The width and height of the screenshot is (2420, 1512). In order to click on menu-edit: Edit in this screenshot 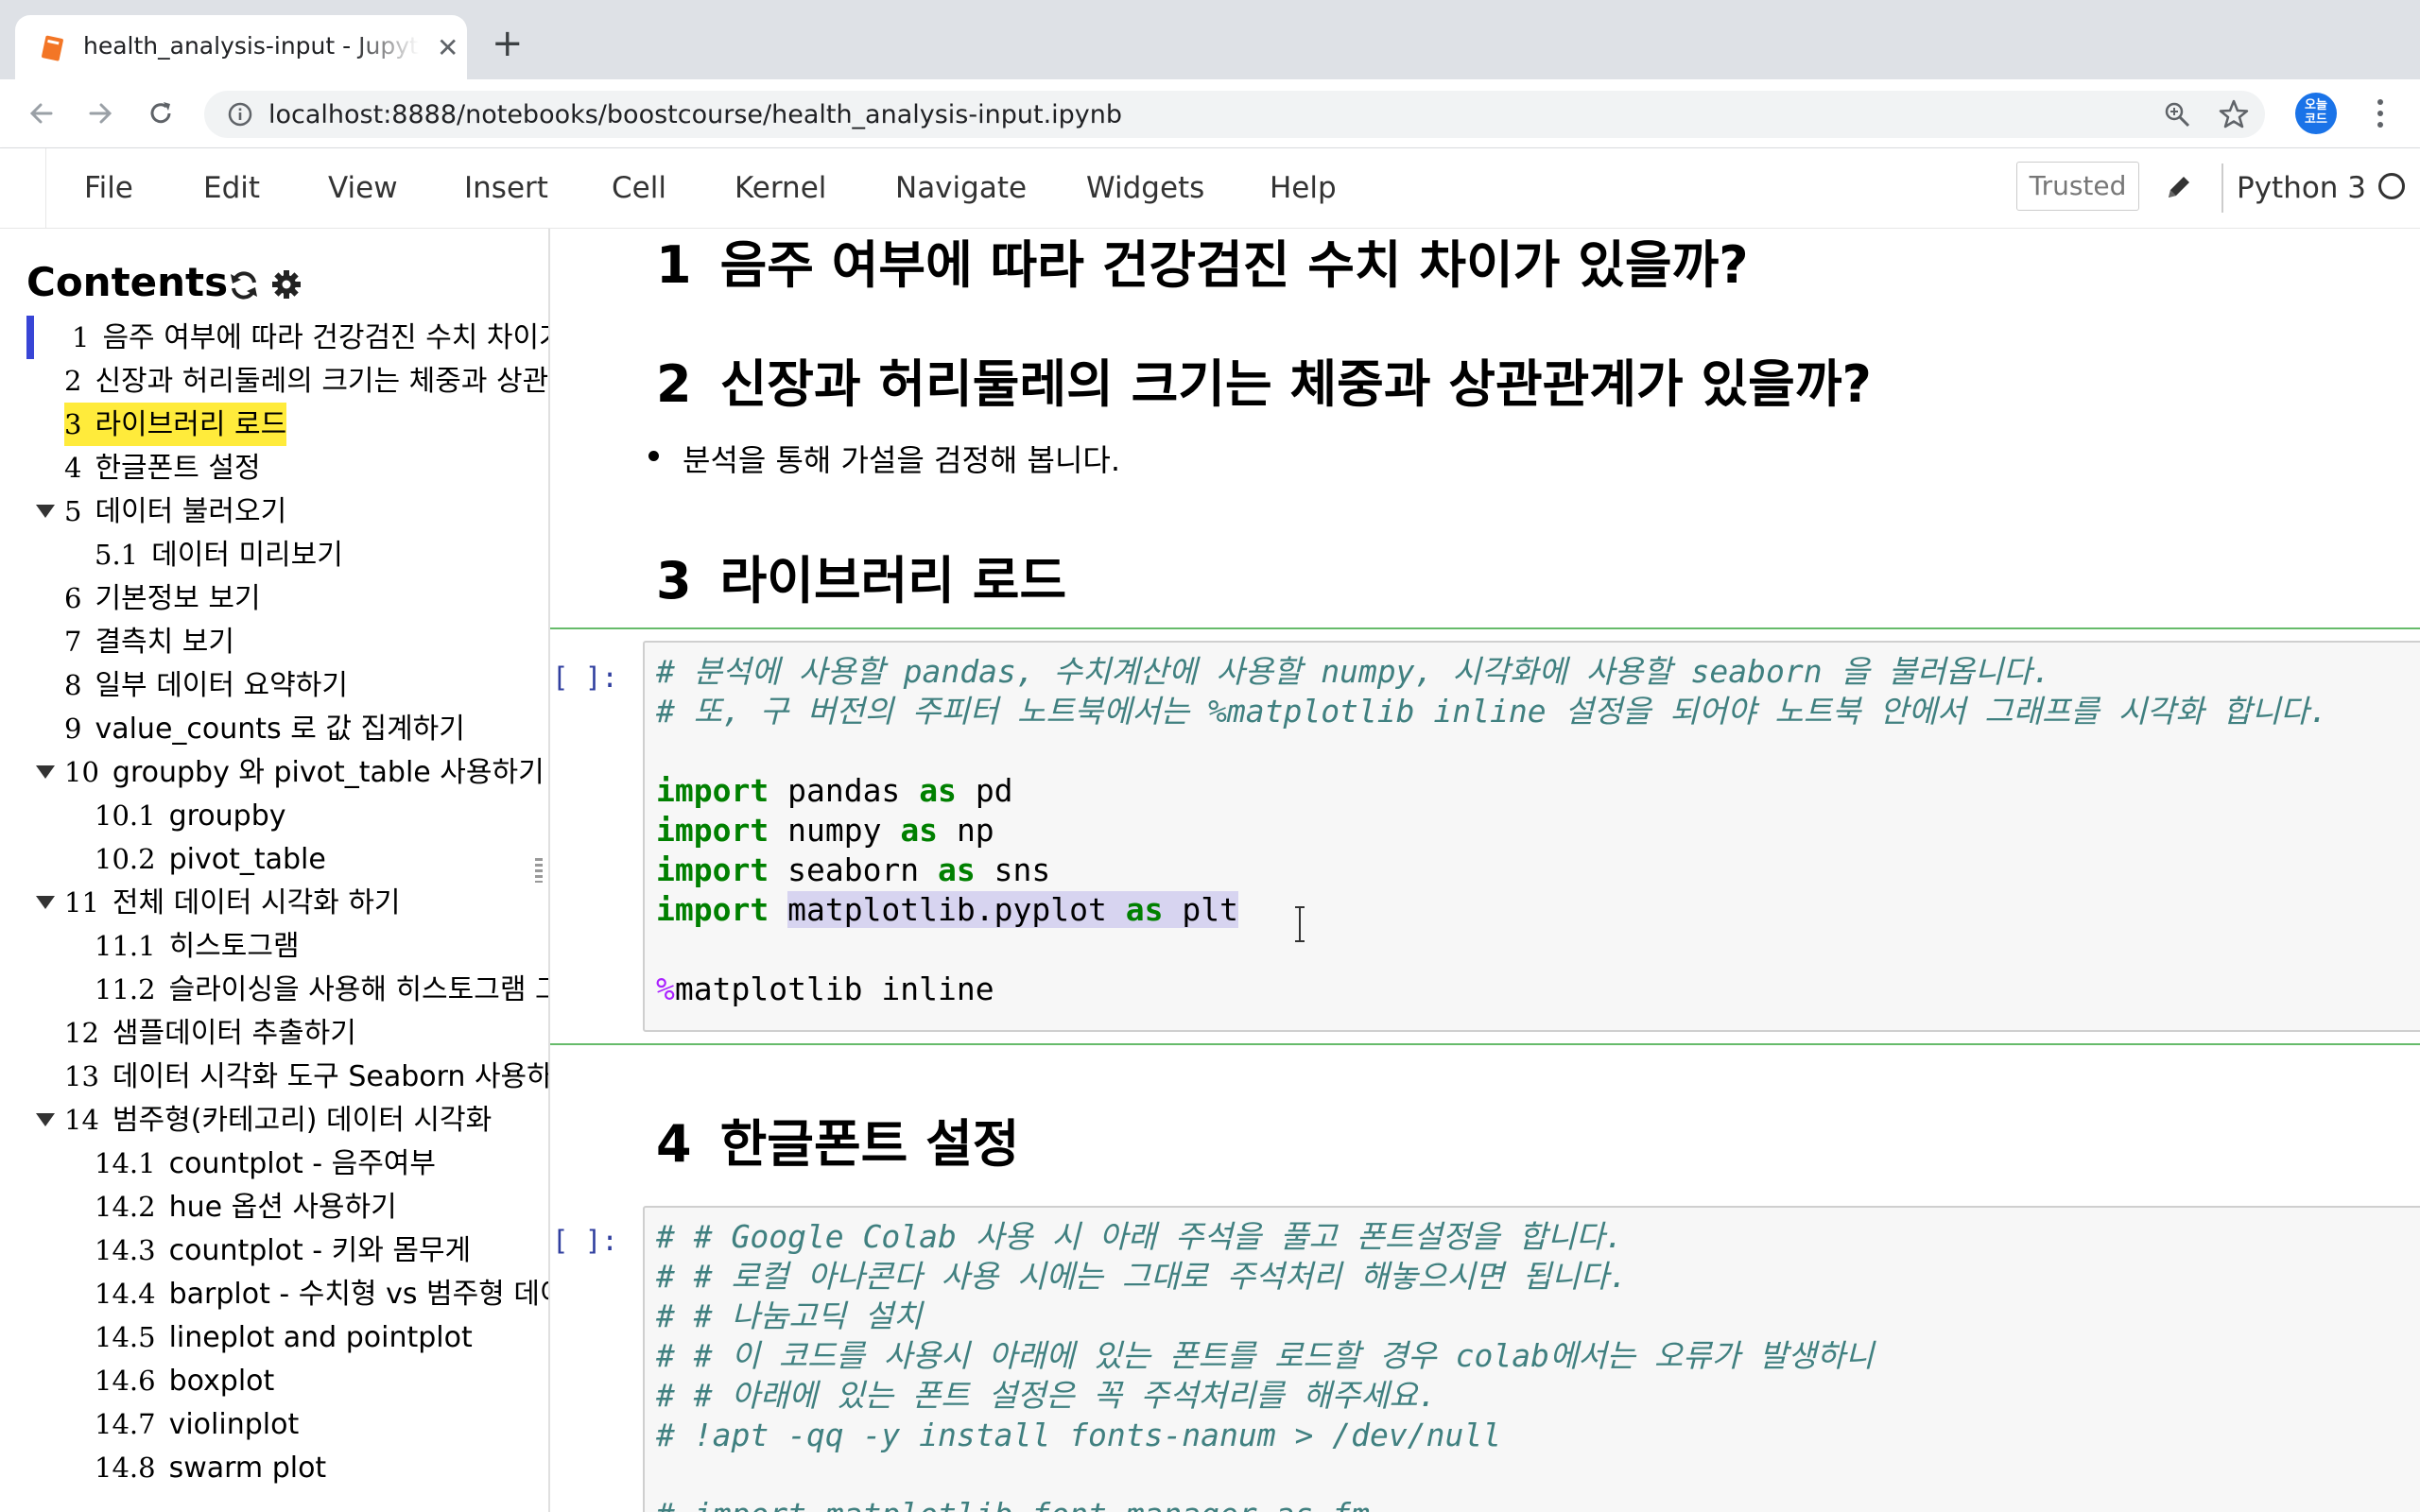, I will do `click(231, 188)`.